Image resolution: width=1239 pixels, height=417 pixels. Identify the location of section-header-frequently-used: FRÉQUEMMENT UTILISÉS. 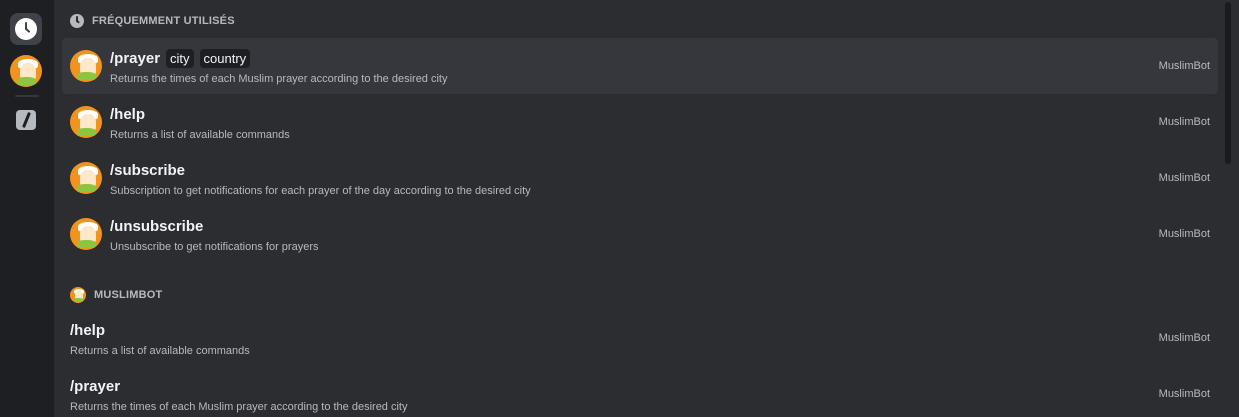
(152, 21).